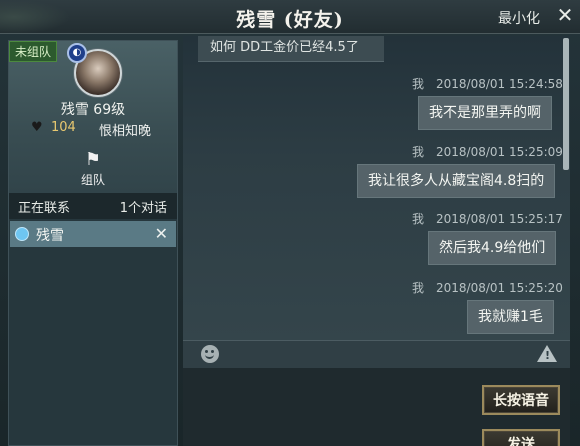 The image size is (580, 446). I want to click on message-scrollbar, so click(566, 104).